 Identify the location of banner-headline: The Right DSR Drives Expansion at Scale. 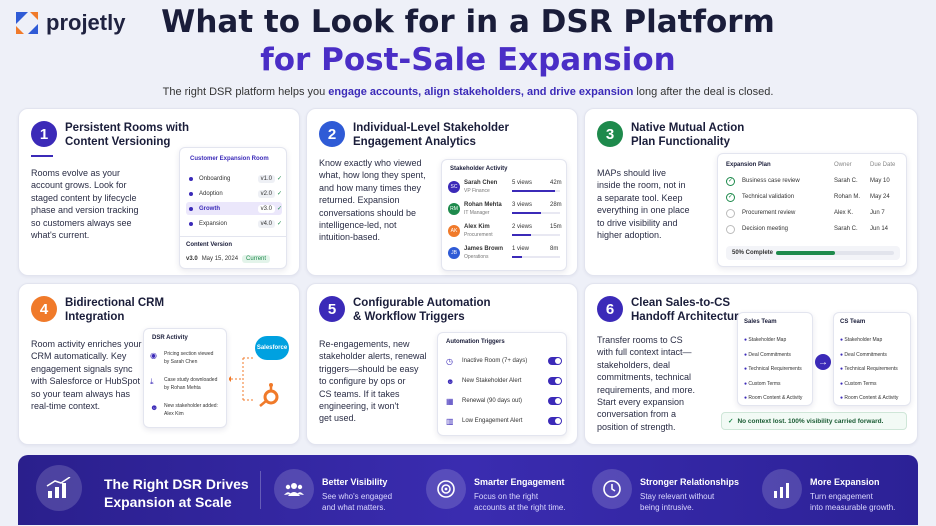
(176, 493).